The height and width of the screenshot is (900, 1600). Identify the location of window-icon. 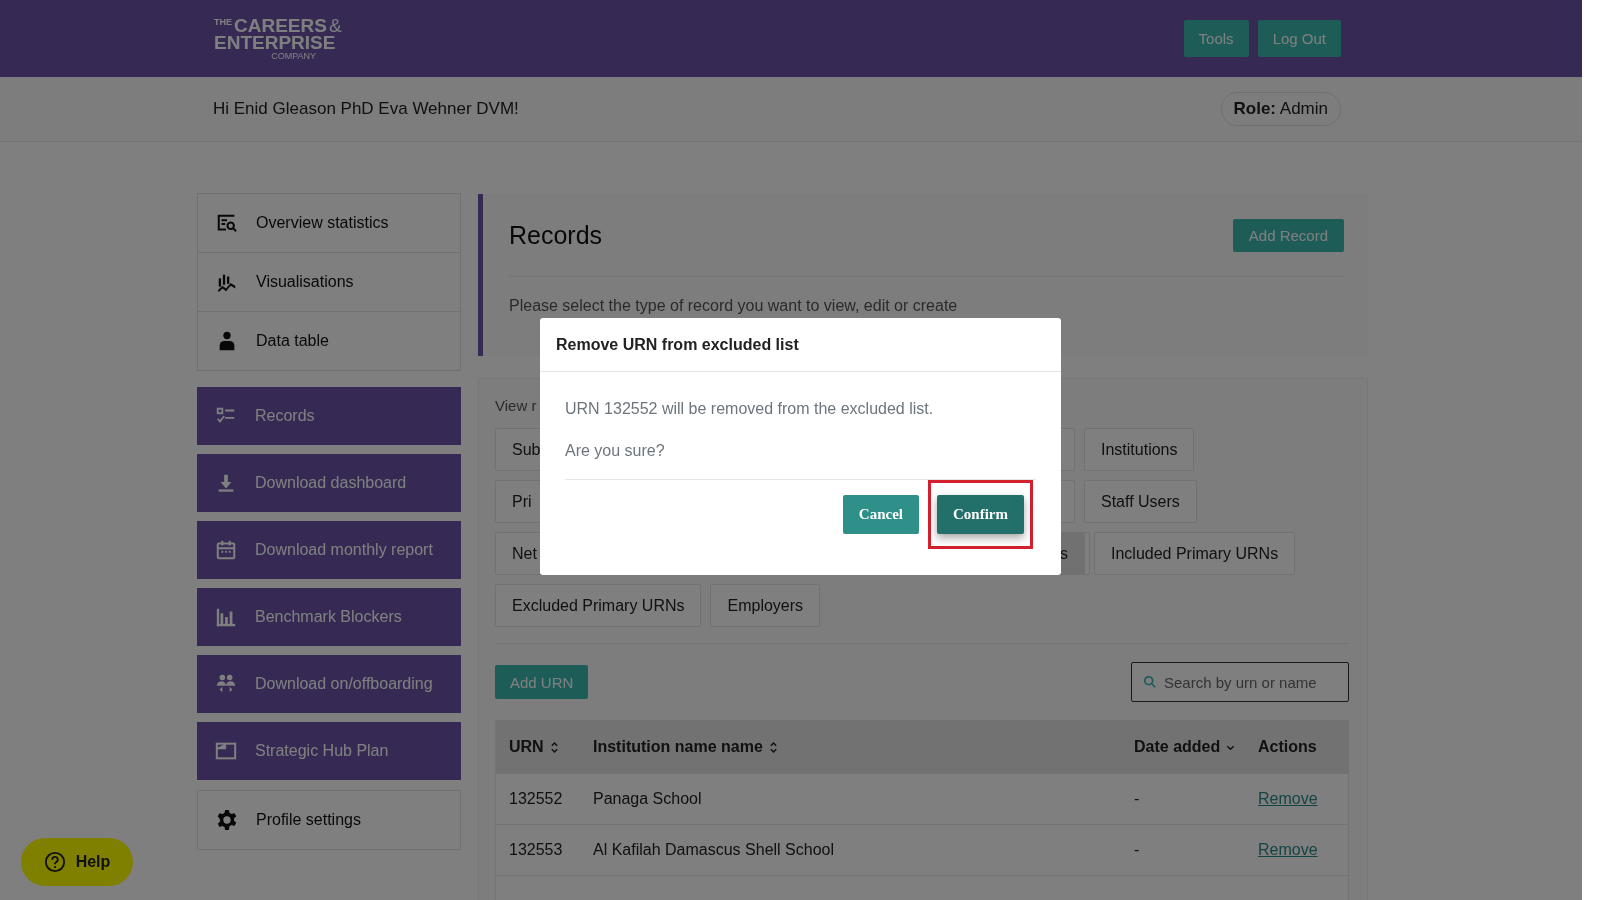
(226, 751).